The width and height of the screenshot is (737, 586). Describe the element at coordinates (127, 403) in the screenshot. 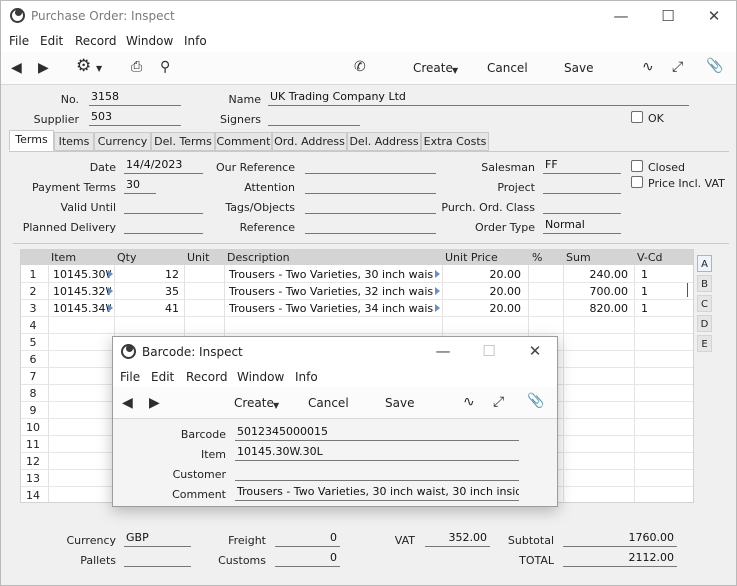

I see `dialog-previous-icon: ◀` at that location.